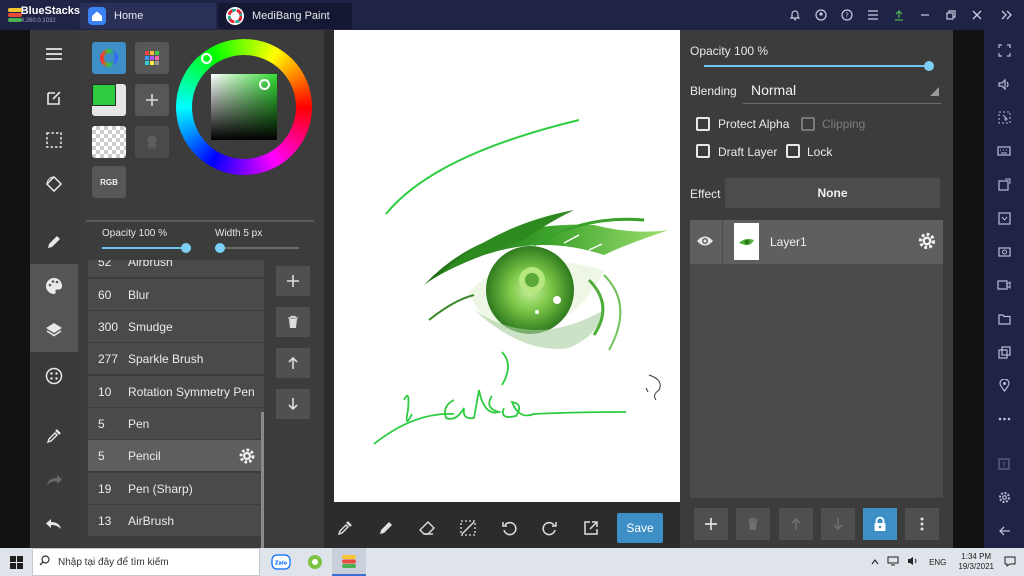  I want to click on move-brush-up-icon, so click(293, 363).